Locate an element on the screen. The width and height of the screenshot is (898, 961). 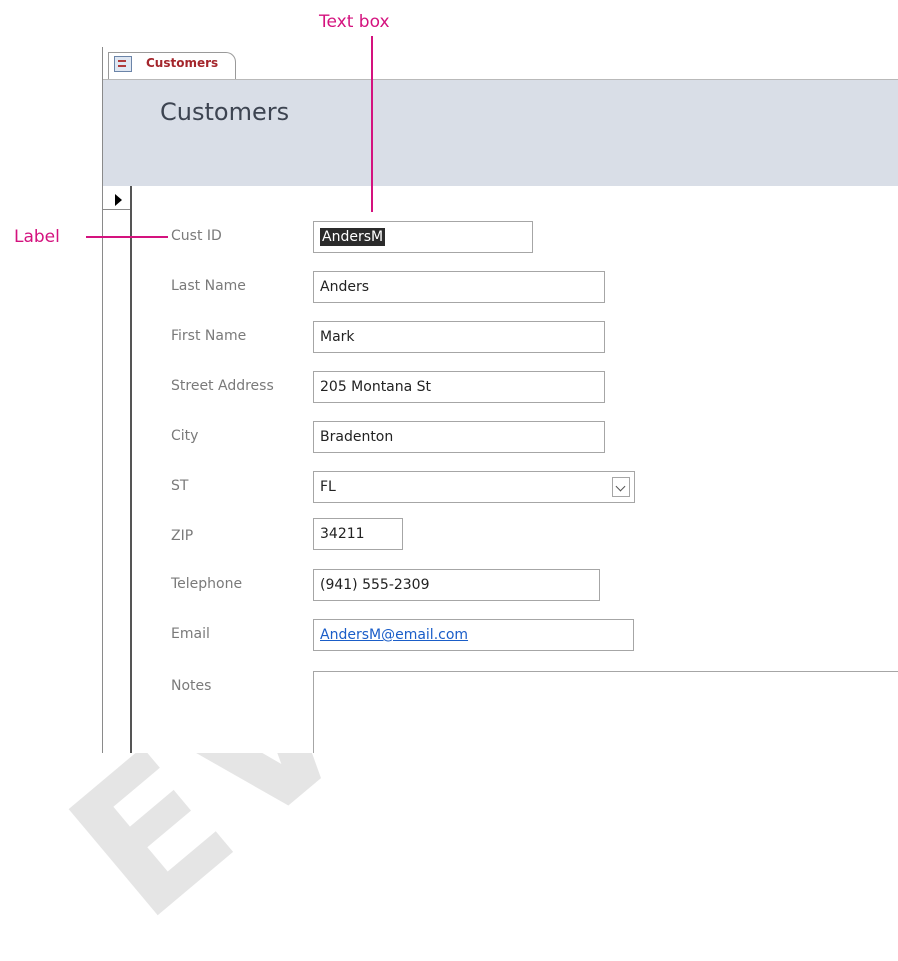
last-name-value: Anders is located at coordinates (344, 287).